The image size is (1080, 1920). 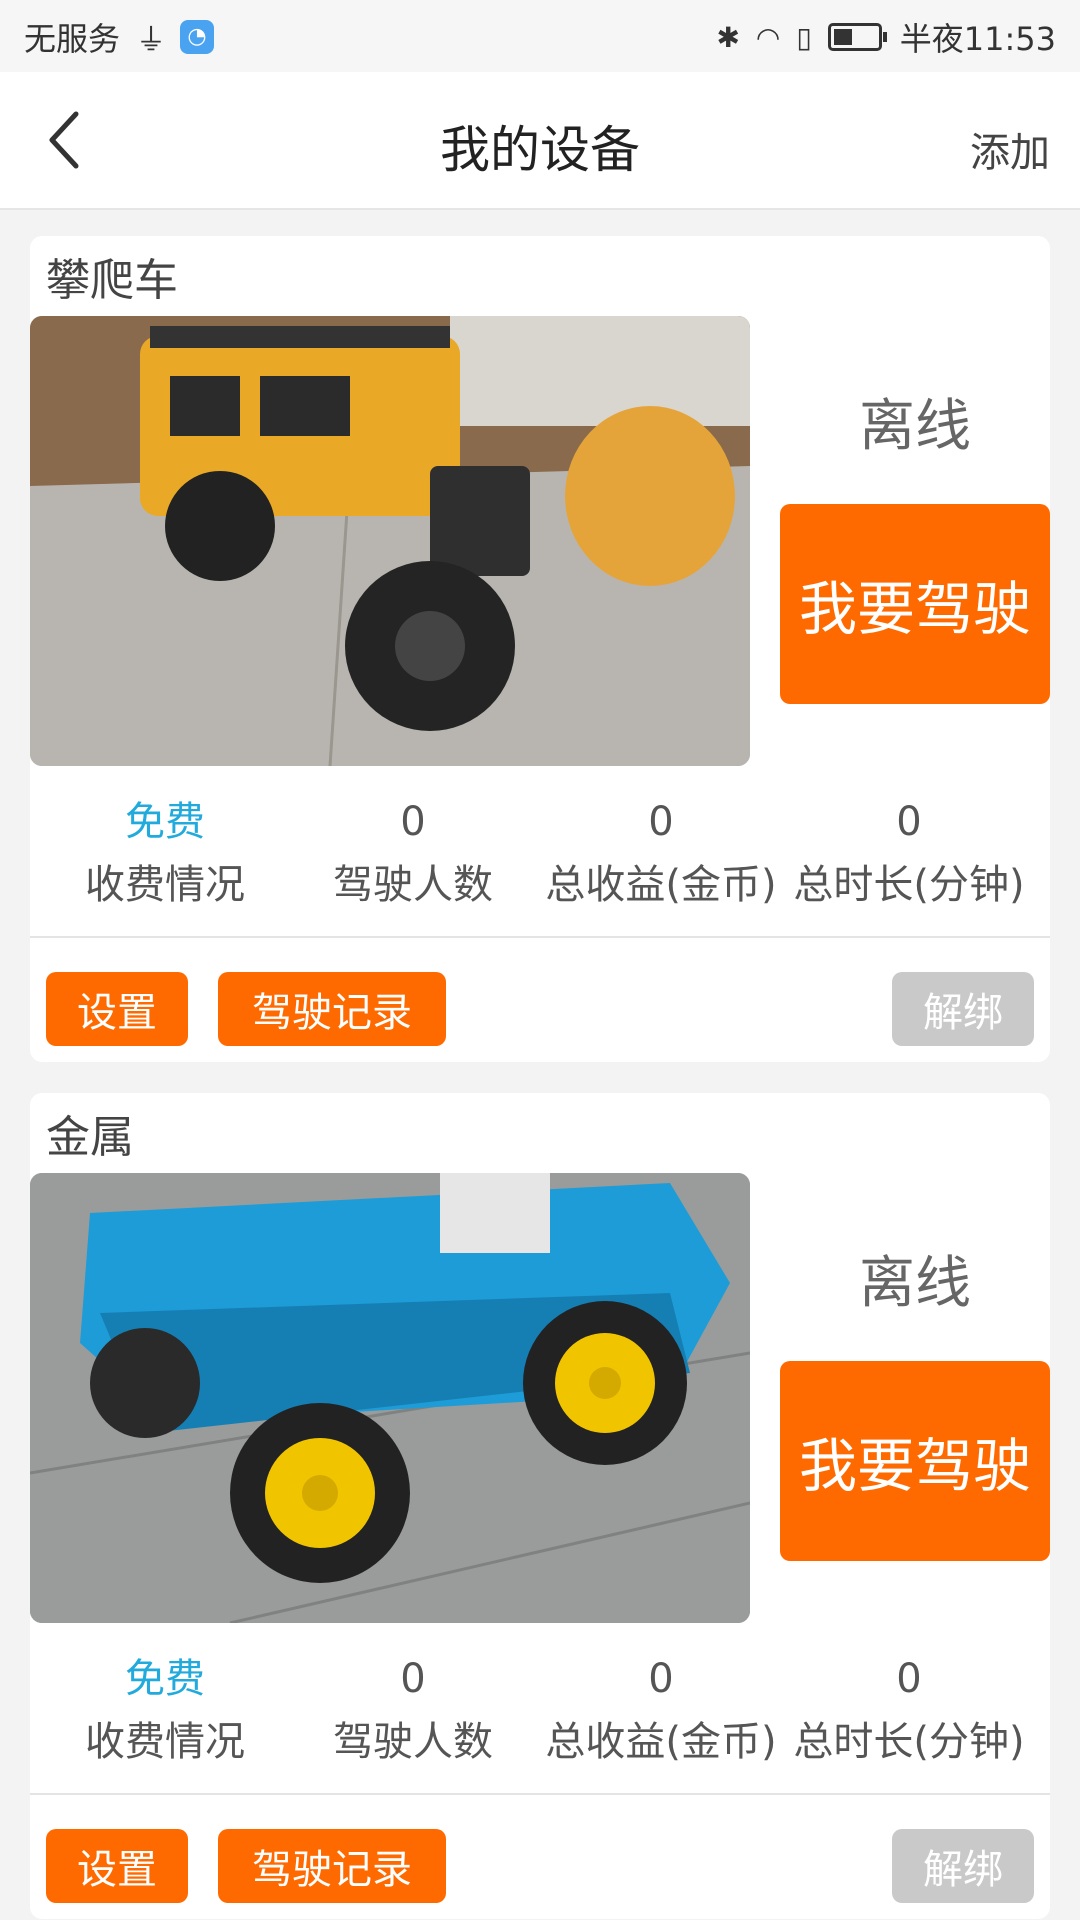 I want to click on status-left: 无服务 ⏚ ◔, so click(x=119, y=37).